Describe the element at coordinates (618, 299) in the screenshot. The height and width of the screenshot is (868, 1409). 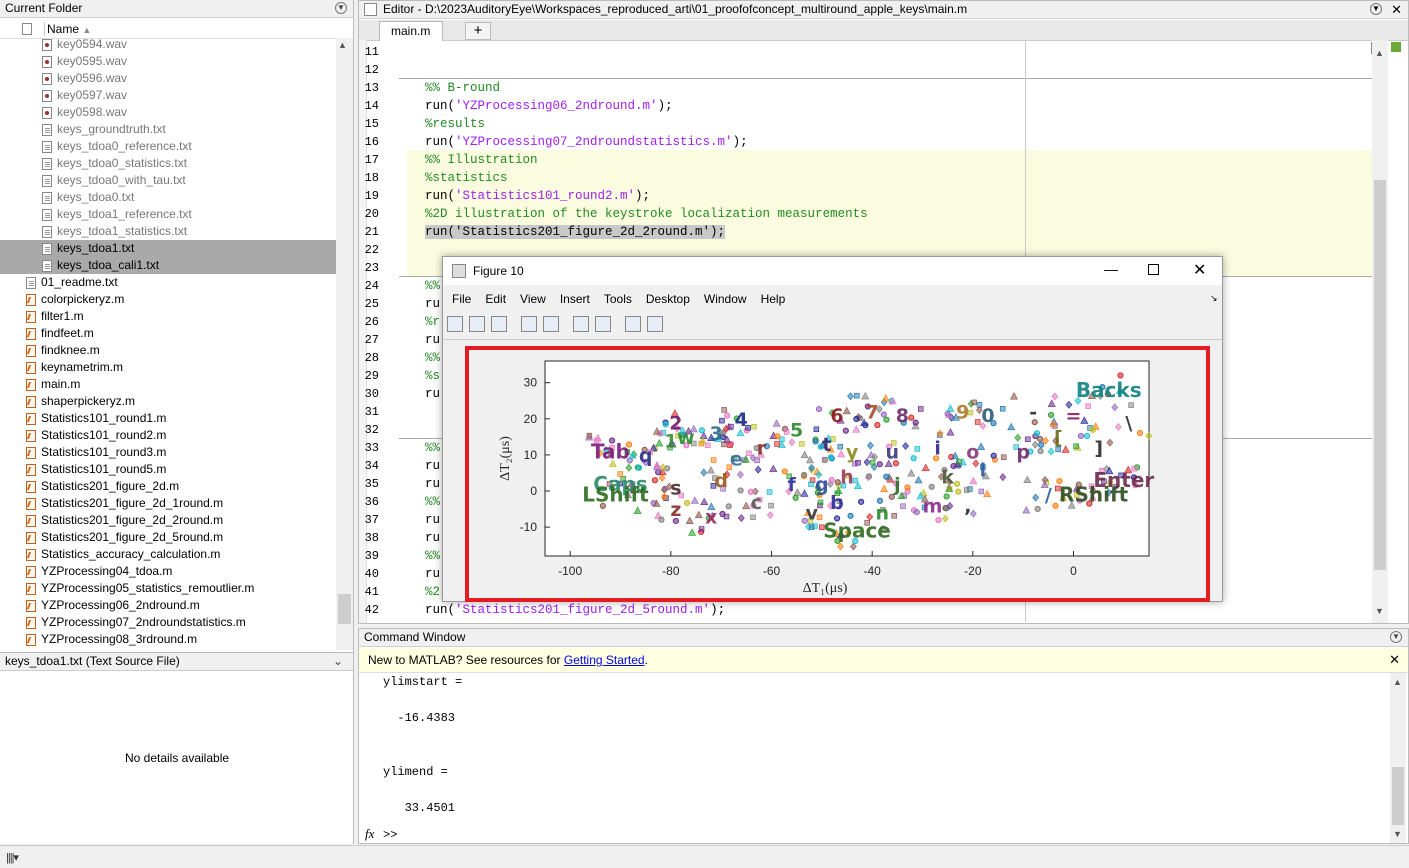
I see `figure-menu-tools: Tools` at that location.